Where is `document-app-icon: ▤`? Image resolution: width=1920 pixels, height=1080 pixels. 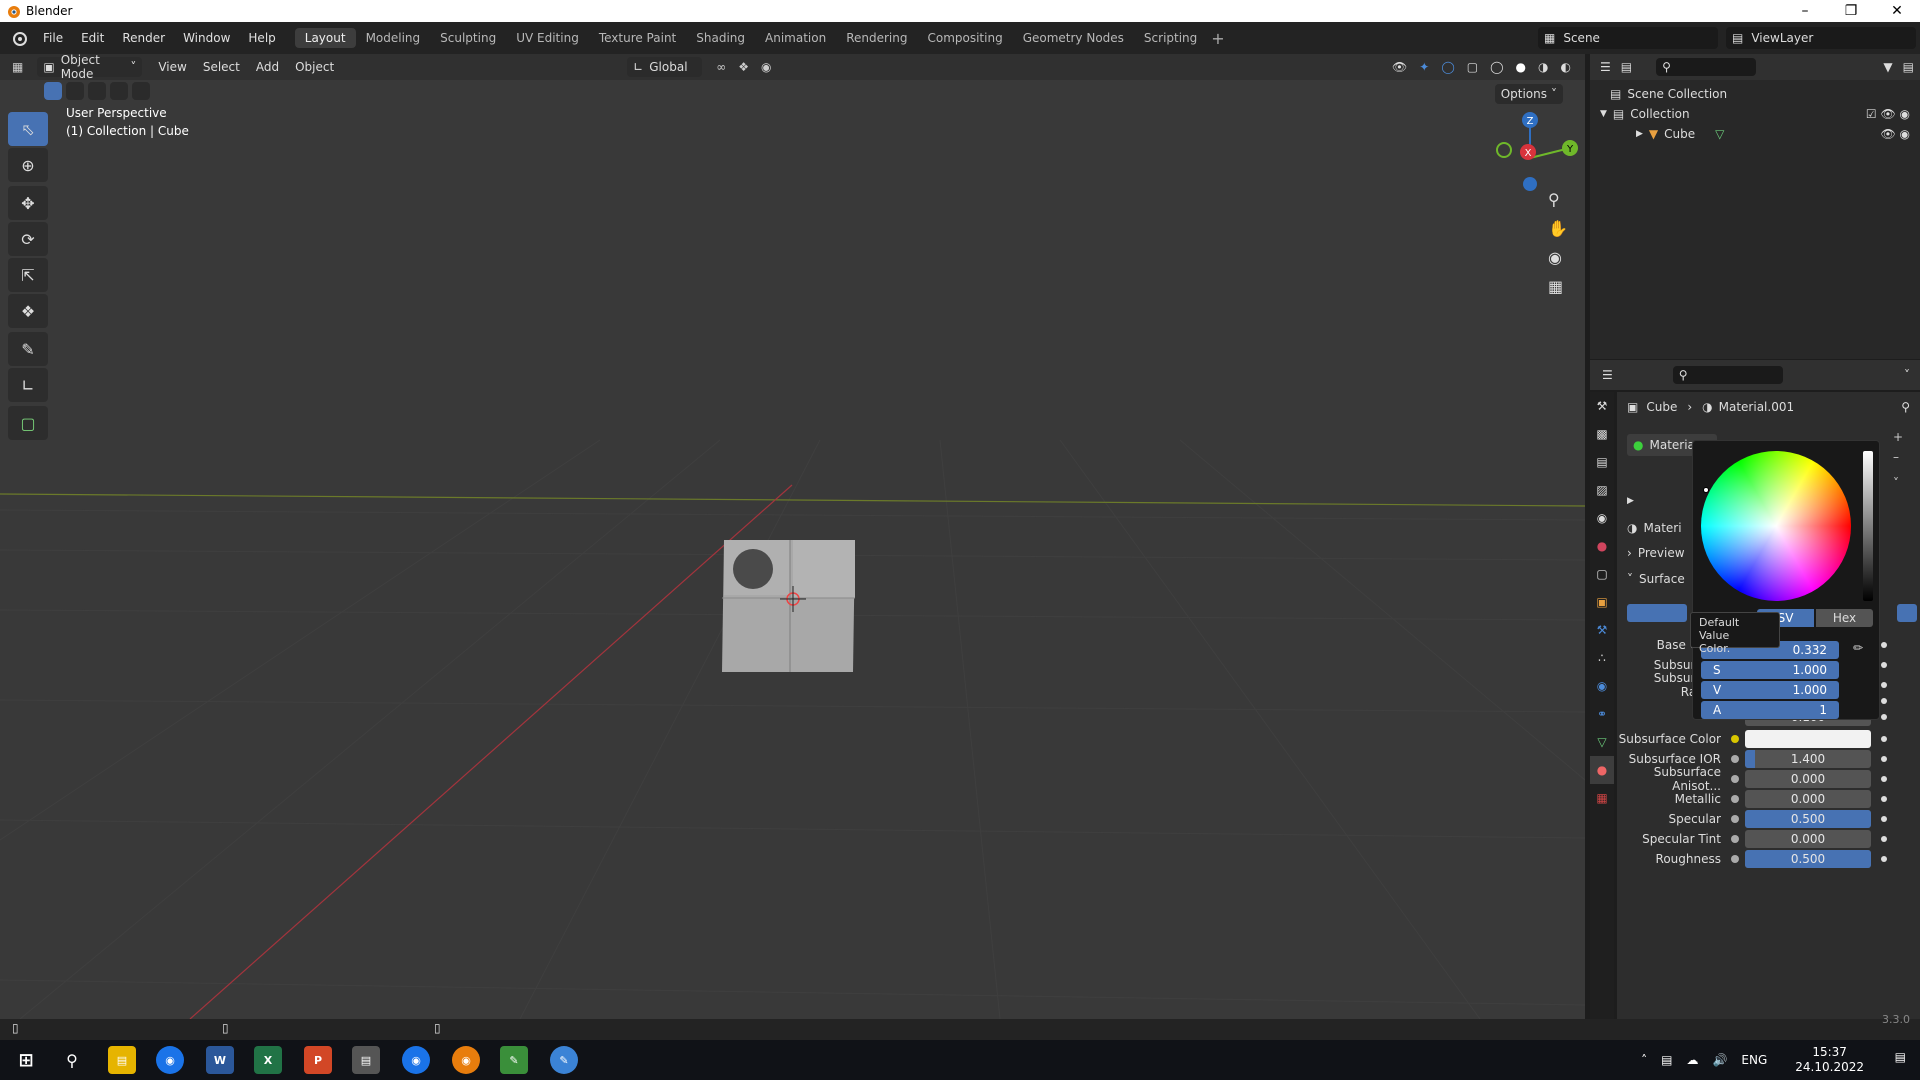
document-app-icon: ▤ is located at coordinates (366, 1060).